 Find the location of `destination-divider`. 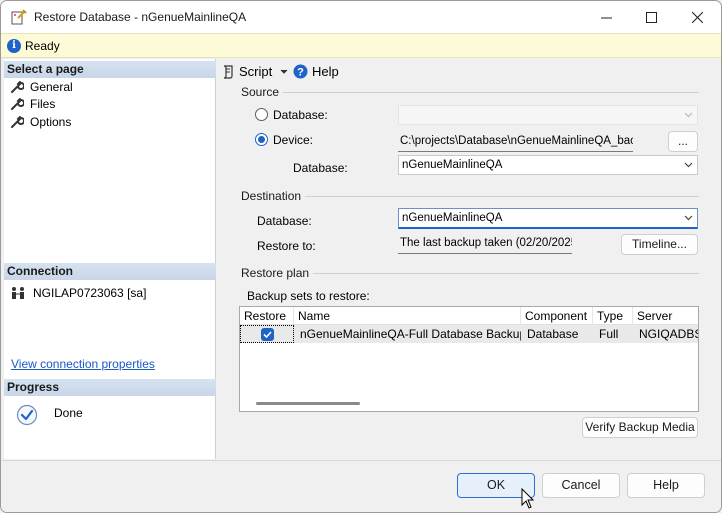

destination-divider is located at coordinates (502, 196).